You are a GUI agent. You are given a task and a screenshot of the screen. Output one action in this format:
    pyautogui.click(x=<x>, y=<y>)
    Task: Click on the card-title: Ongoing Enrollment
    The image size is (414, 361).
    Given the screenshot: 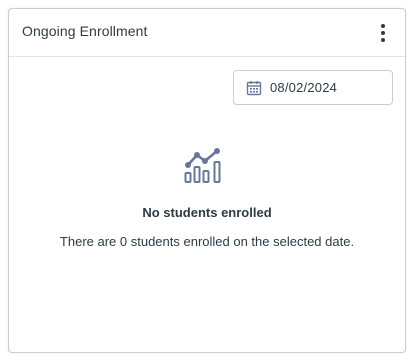 What is the action you would take?
    pyautogui.click(x=85, y=31)
    